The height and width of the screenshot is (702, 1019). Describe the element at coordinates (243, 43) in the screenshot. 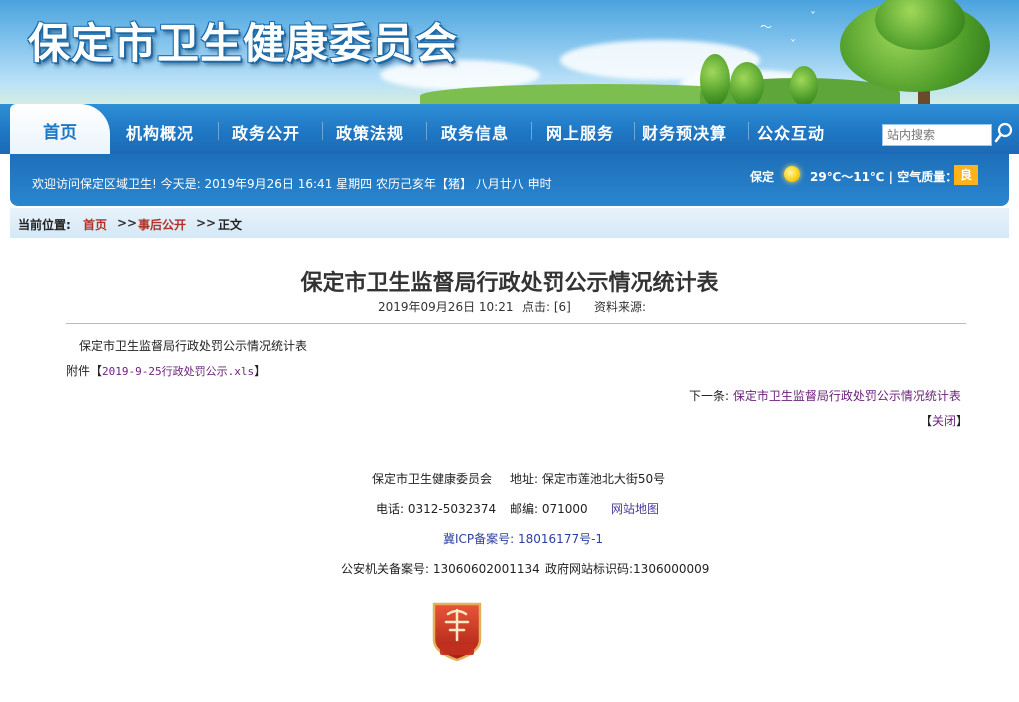

I see `site-title: 保定市卫生健康委员会` at that location.